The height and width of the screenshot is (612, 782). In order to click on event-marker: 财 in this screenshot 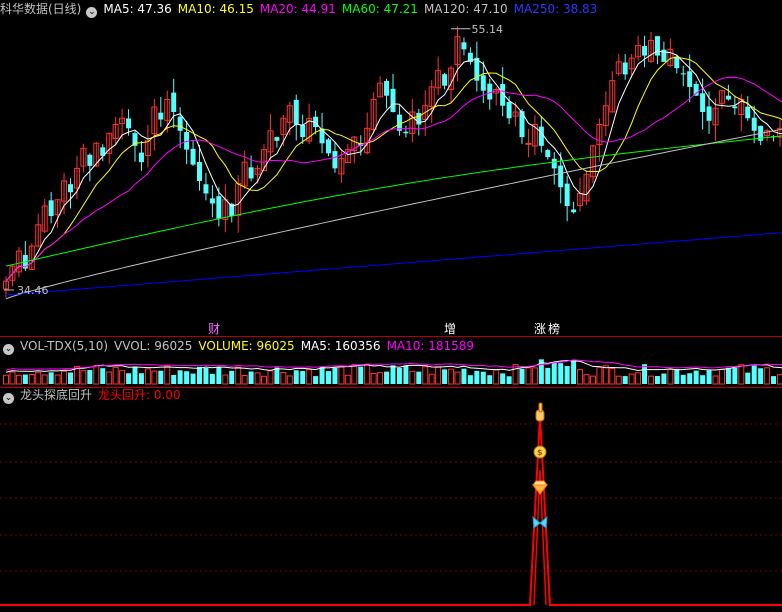, I will do `click(214, 329)`.